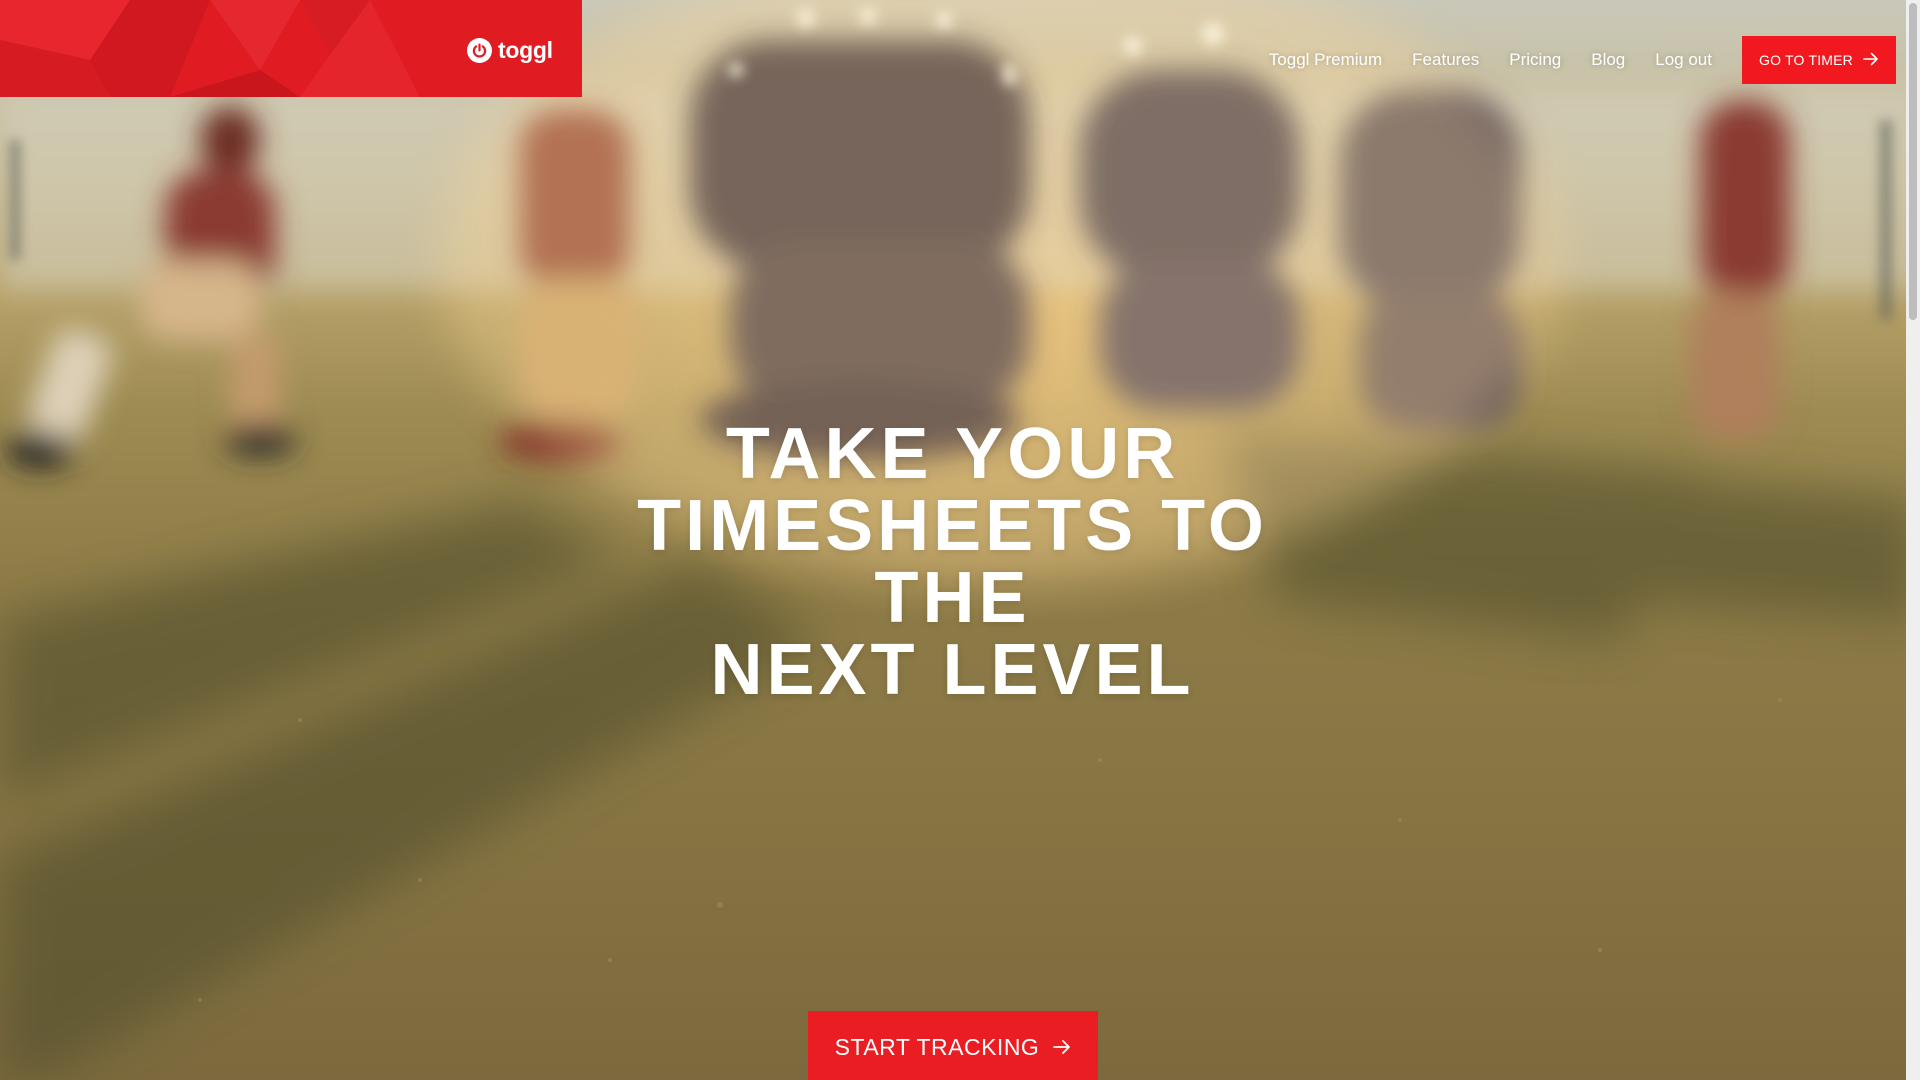 This screenshot has height=1080, width=1920. Describe the element at coordinates (952, 454) in the screenshot. I see `hero-title-line-1: TAKE YOUR` at that location.